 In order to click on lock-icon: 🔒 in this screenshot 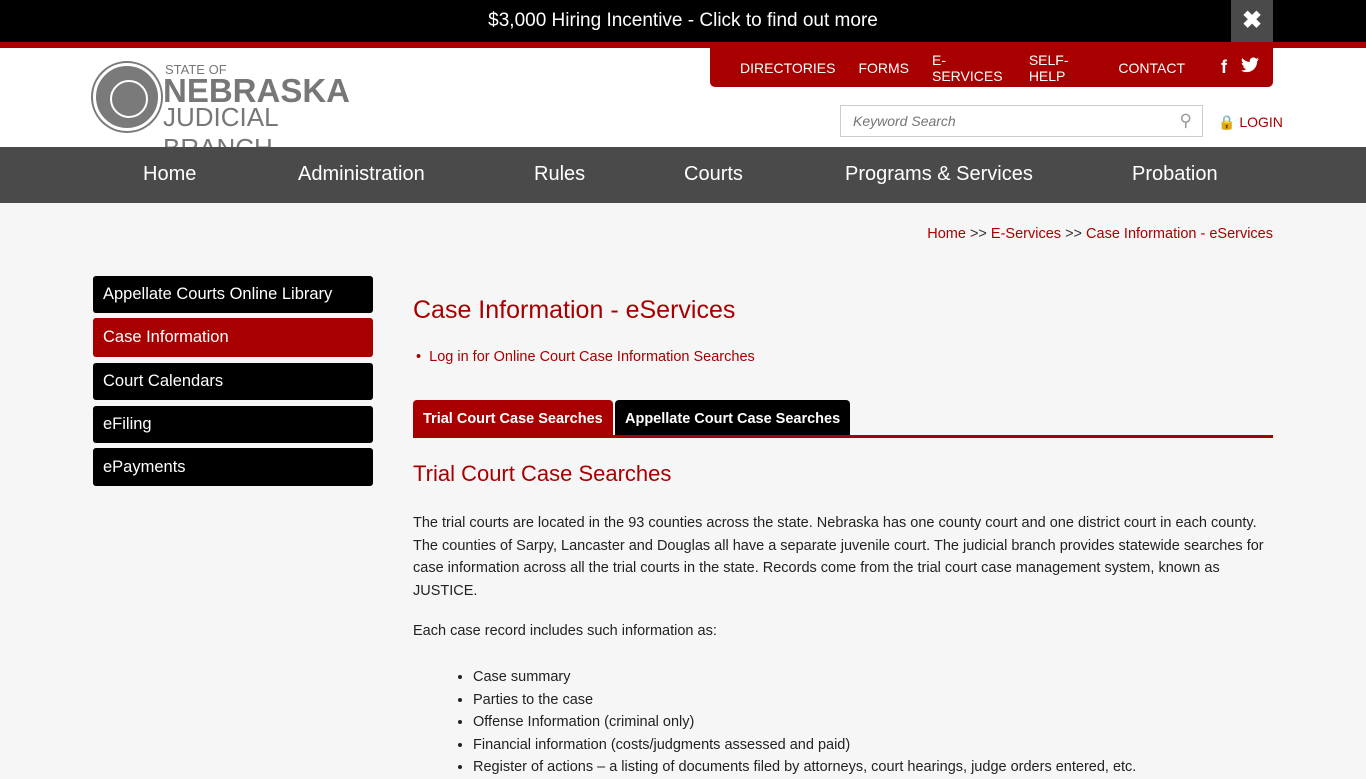, I will do `click(1227, 122)`.